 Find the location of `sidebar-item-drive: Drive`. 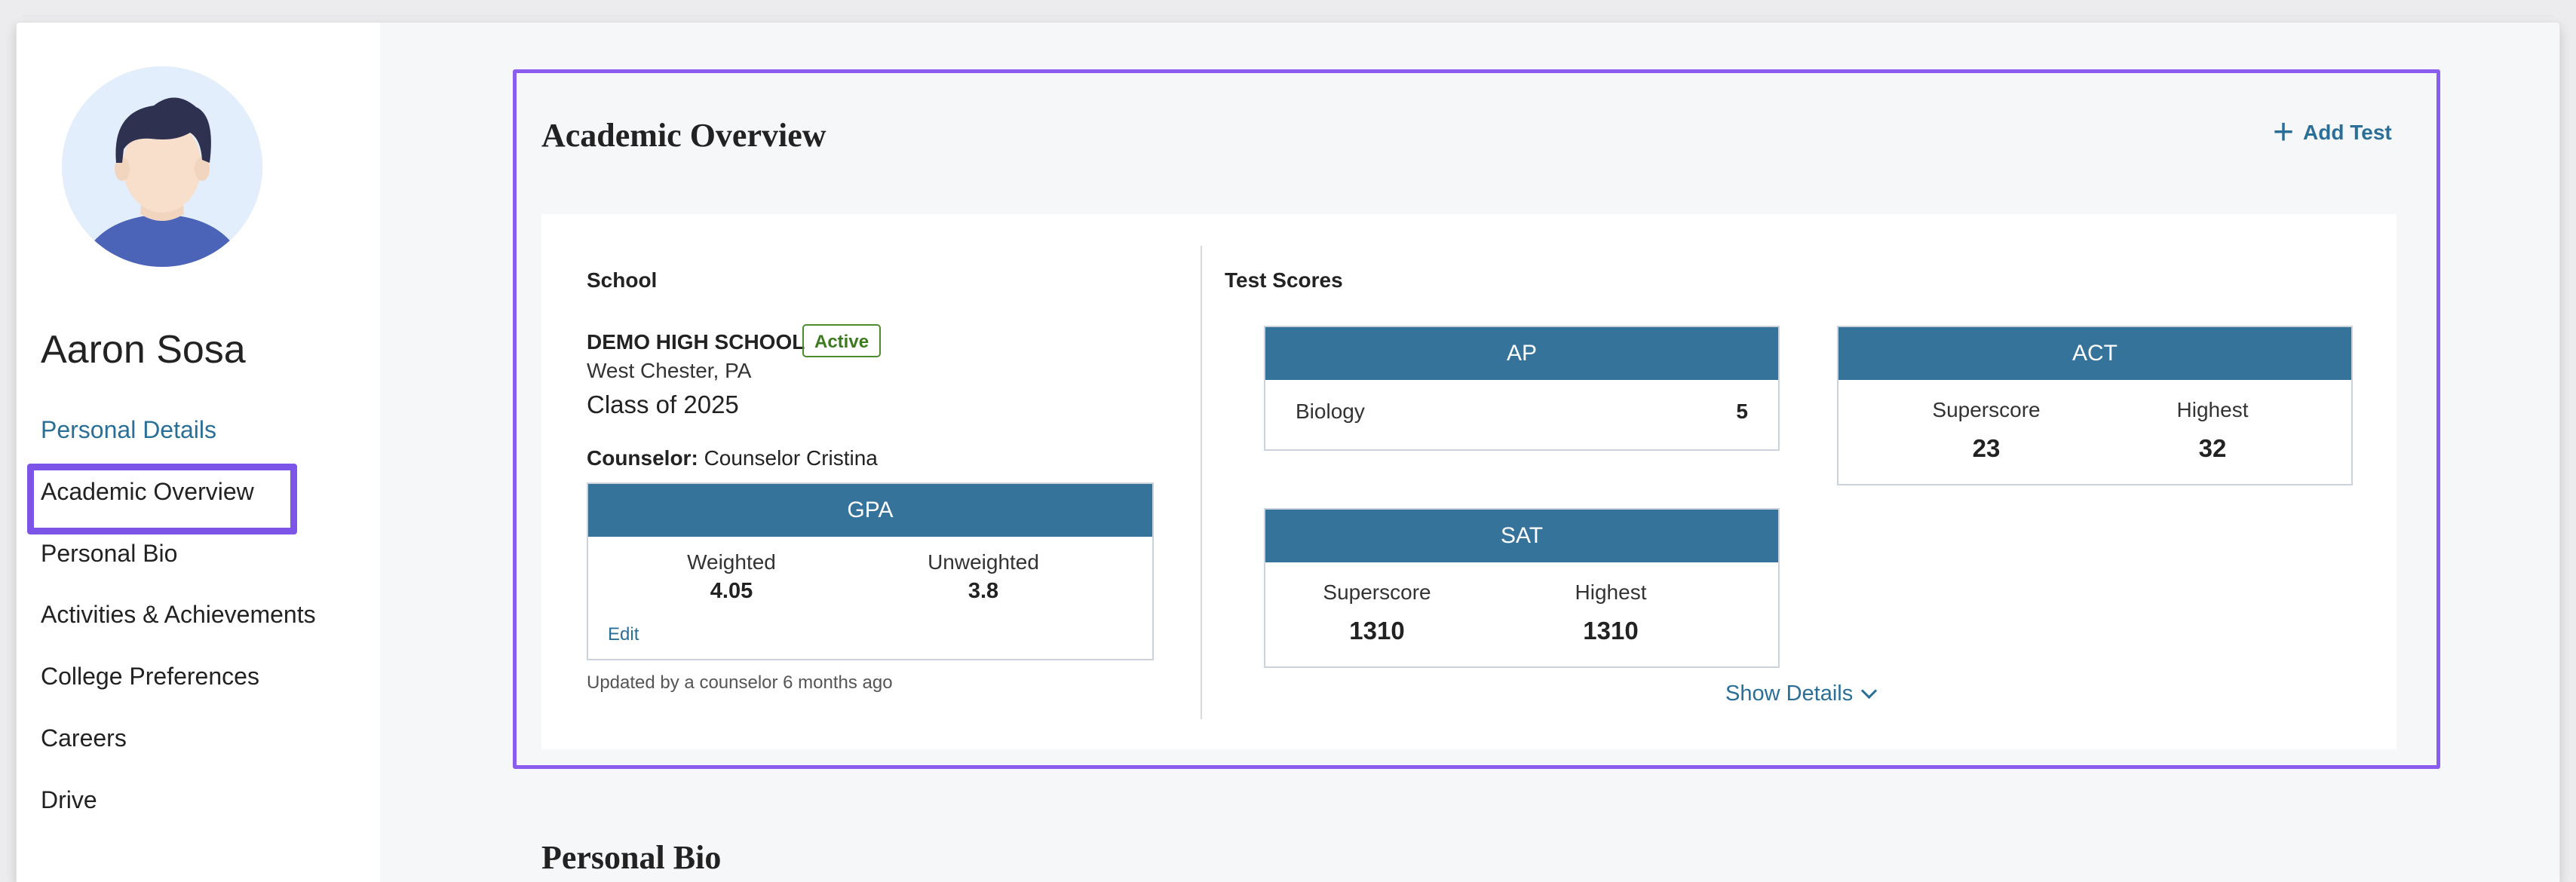

sidebar-item-drive: Drive is located at coordinates (69, 800).